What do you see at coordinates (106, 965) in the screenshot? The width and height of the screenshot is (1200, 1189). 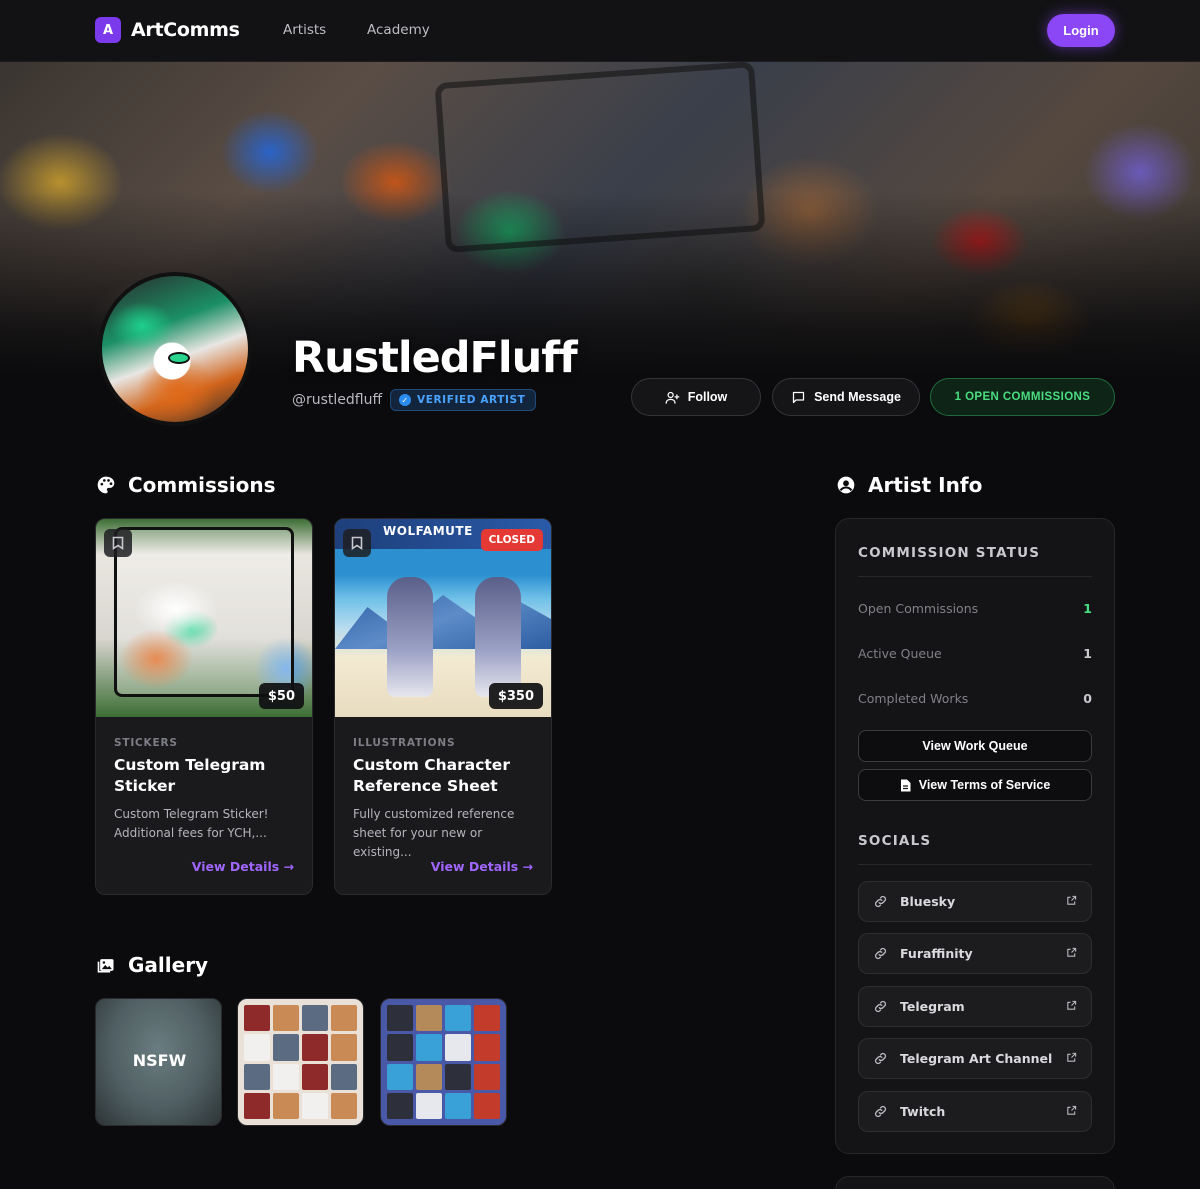 I see `images-icon` at bounding box center [106, 965].